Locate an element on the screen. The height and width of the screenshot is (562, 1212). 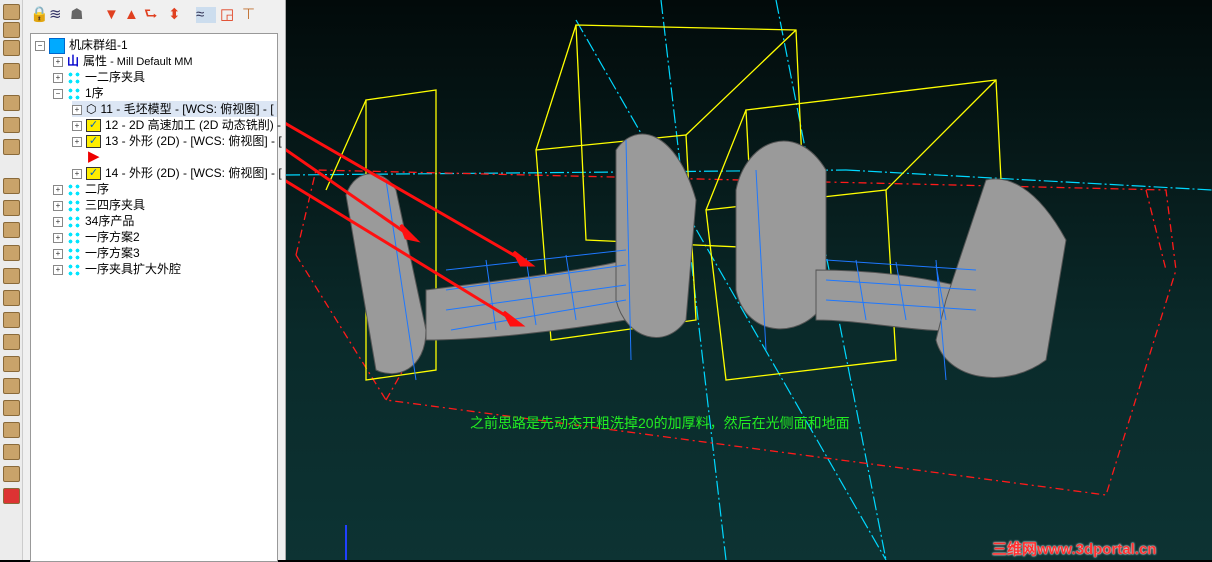
tree-item-group: + 二序 is located at coordinates (81, 189).